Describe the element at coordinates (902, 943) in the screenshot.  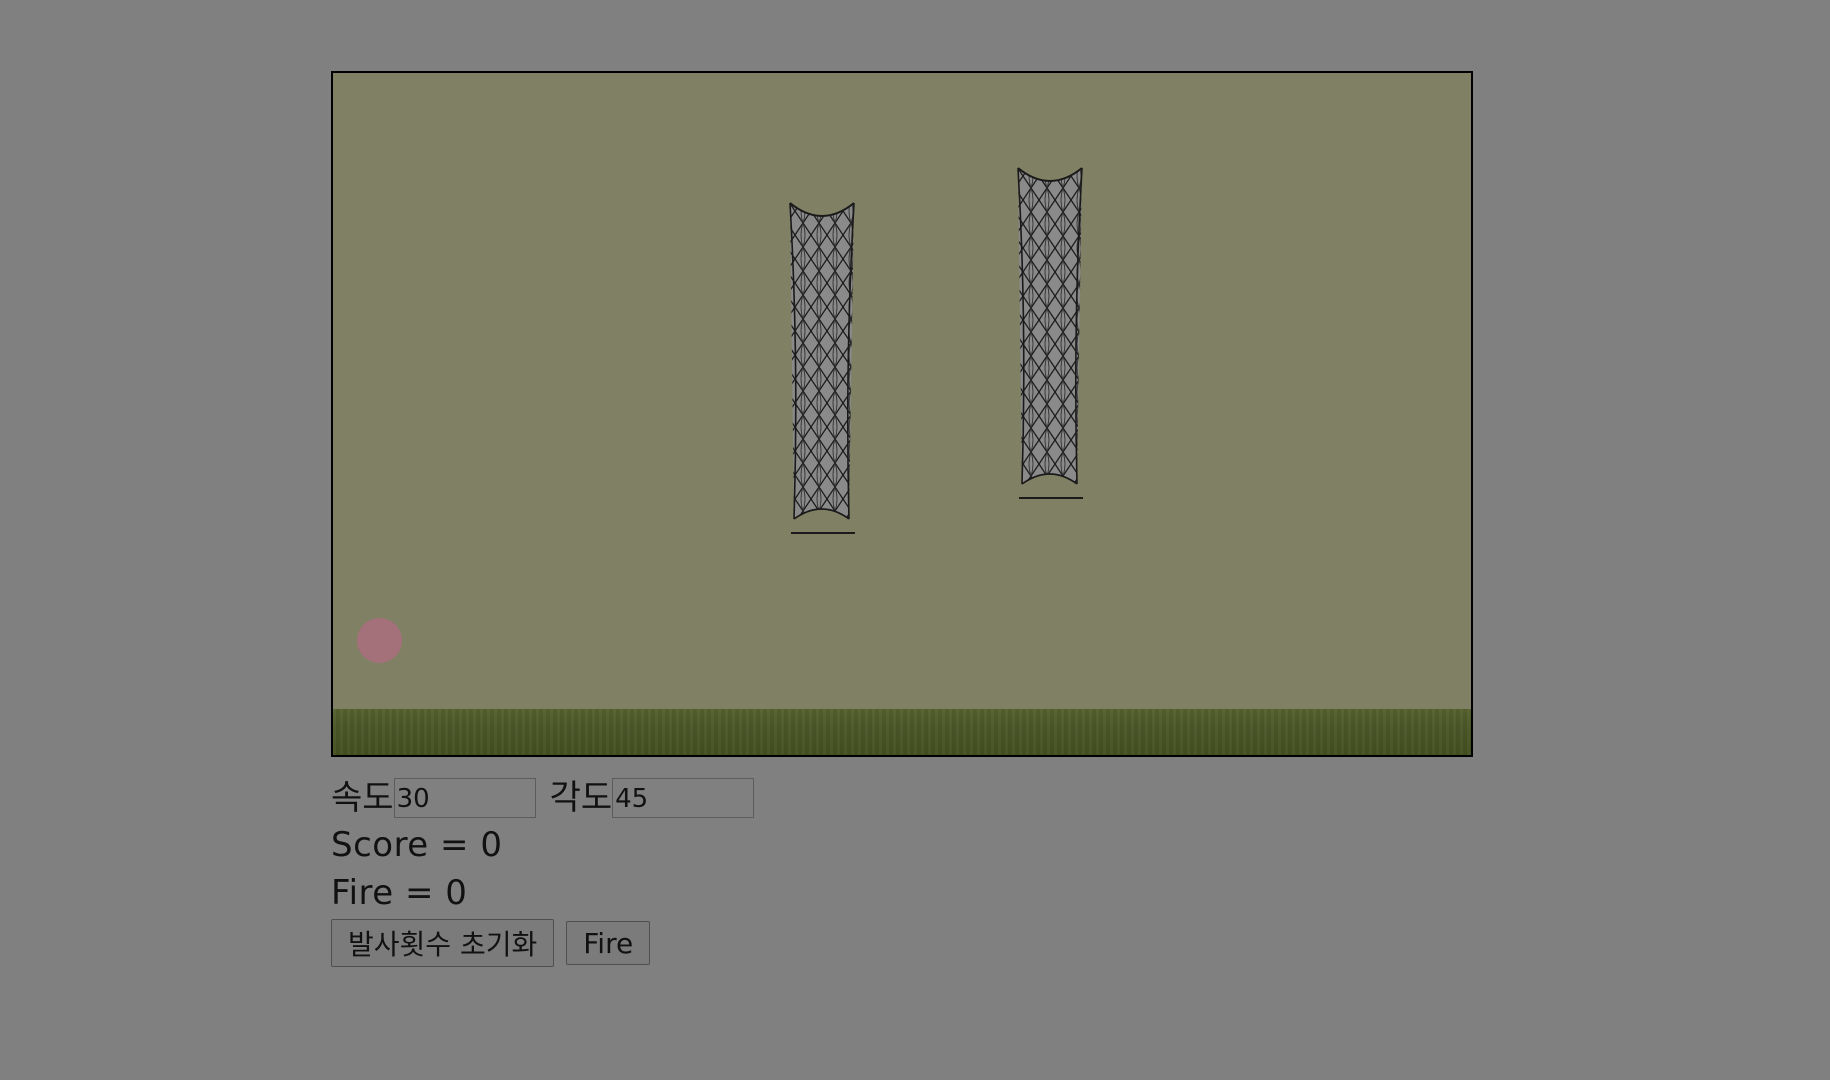
I see `button-row: 발사횟수 초기화 Fire` at that location.